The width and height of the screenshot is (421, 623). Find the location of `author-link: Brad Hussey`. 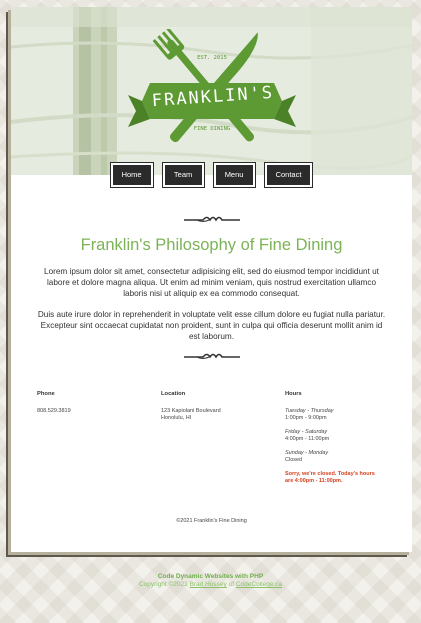

author-link: Brad Hussey is located at coordinates (208, 584).